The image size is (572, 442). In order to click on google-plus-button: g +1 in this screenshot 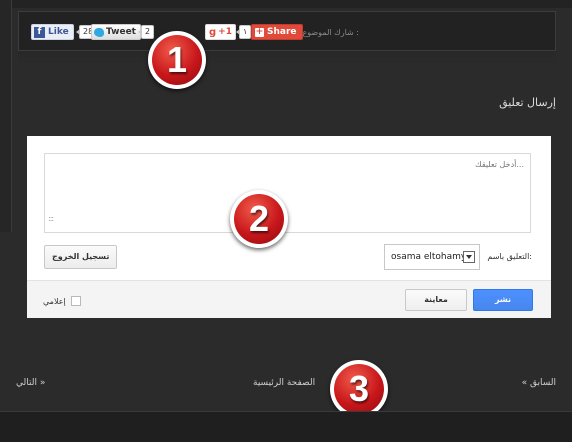, I will do `click(220, 32)`.